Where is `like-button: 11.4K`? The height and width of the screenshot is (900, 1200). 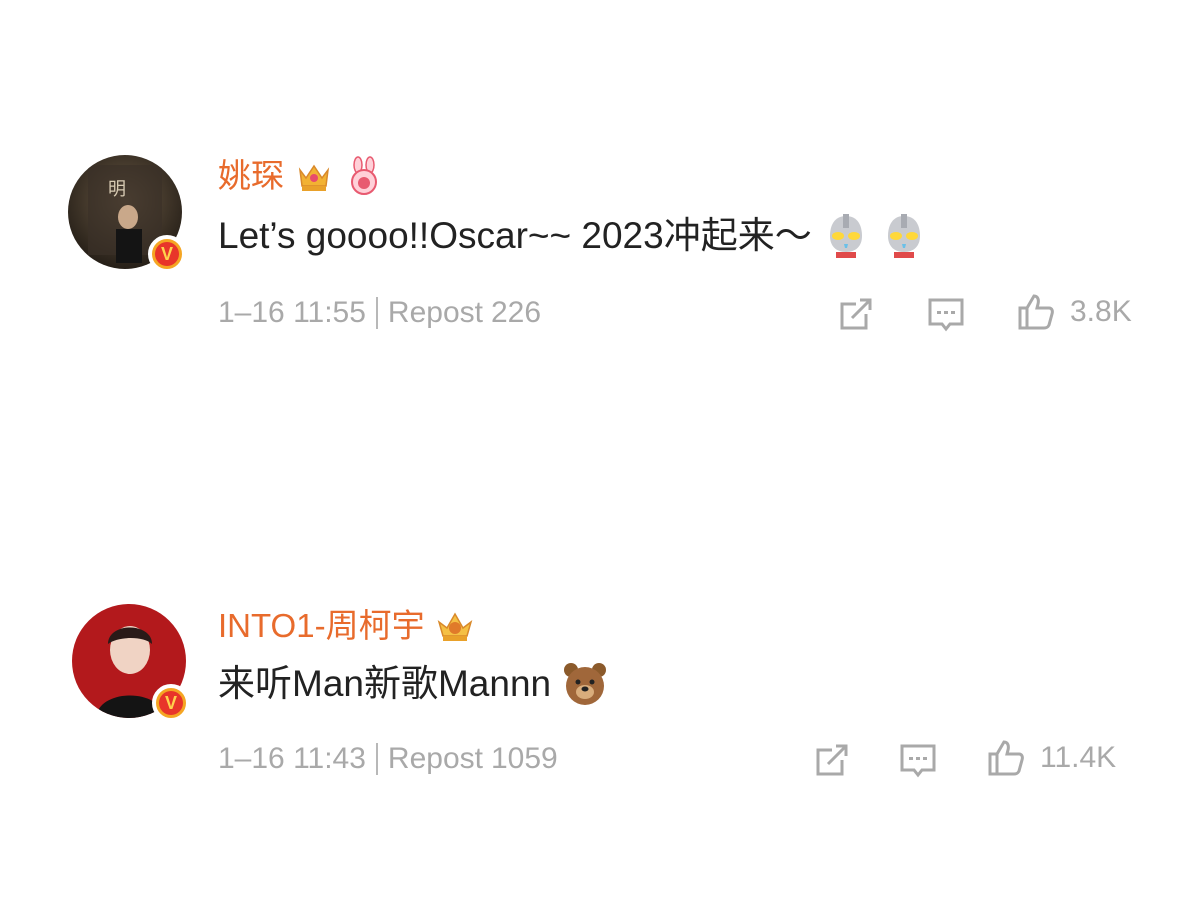
like-button: 11.4K is located at coordinates (1051, 758).